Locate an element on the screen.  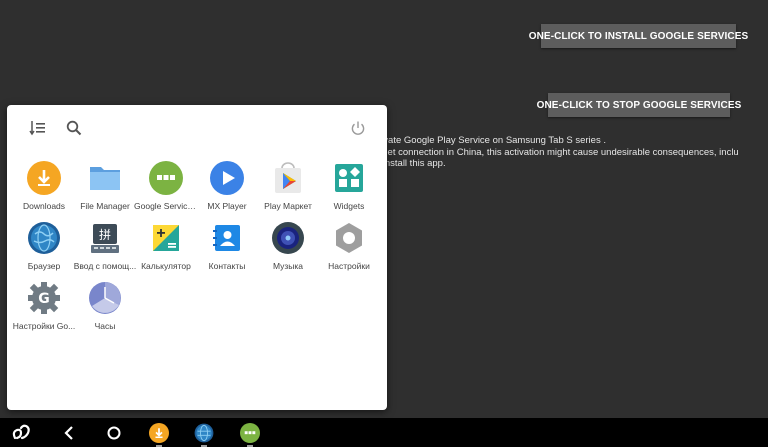
app-label: Настройки is located at coordinates (349, 266).